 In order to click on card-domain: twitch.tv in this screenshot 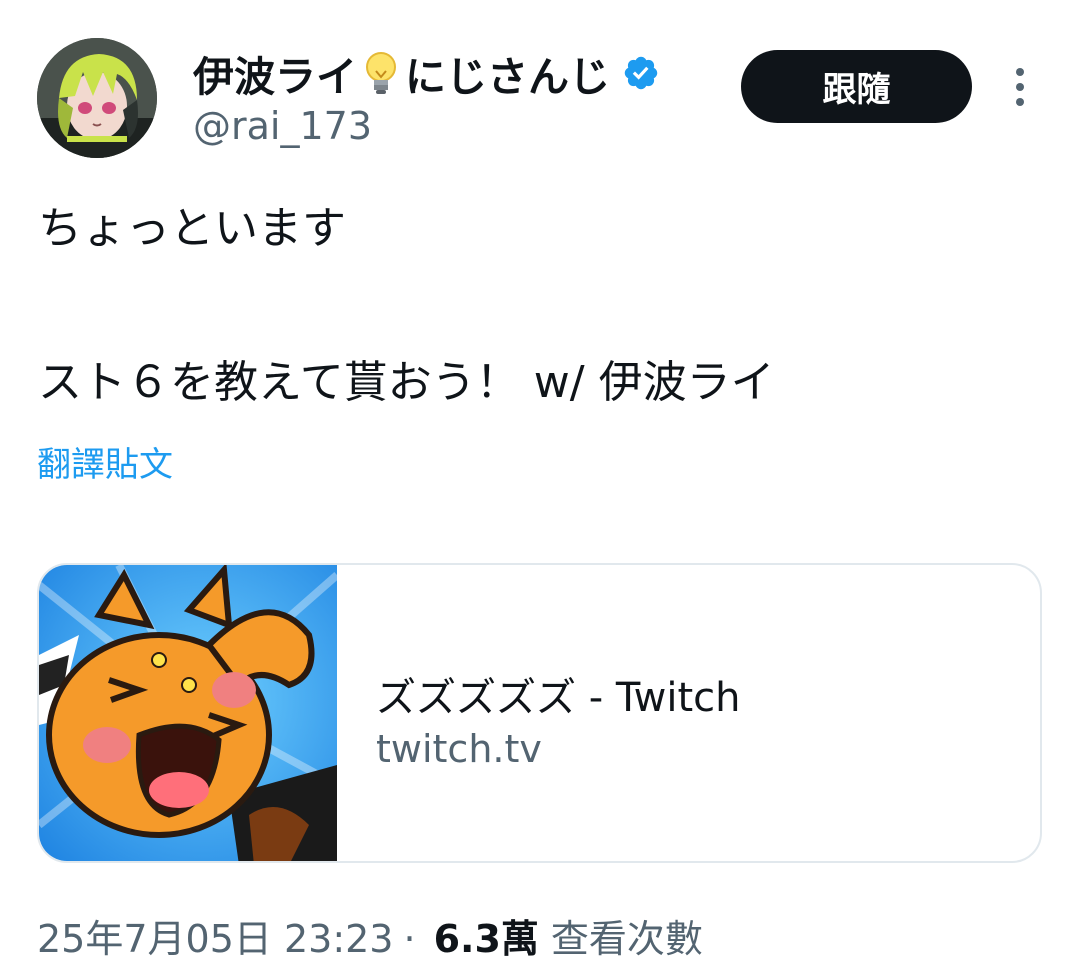, I will do `click(459, 749)`.